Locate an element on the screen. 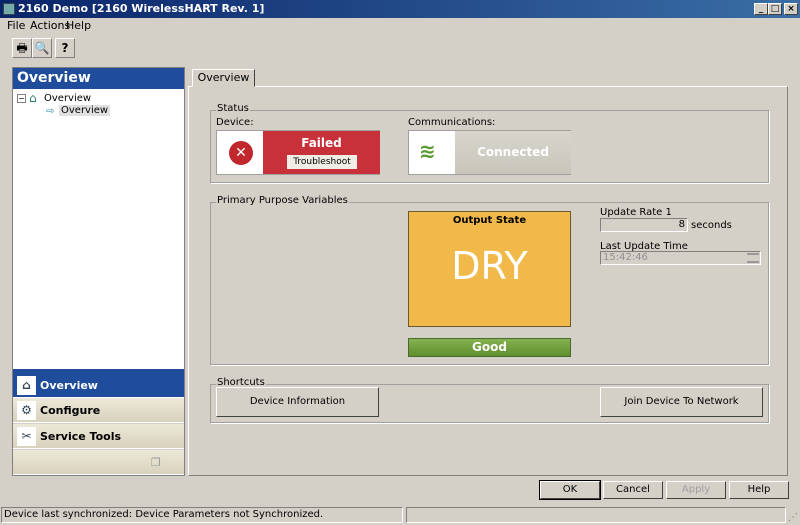 The width and height of the screenshot is (800, 525). ok-button: OK is located at coordinates (570, 490).